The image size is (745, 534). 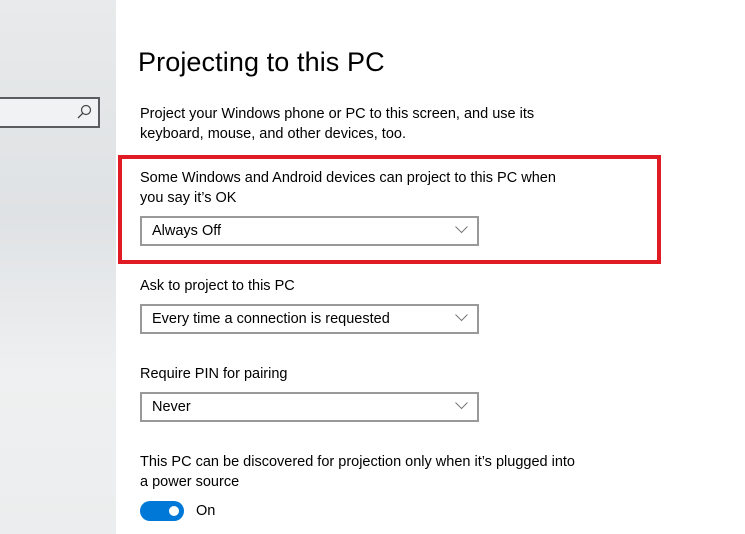 What do you see at coordinates (271, 319) in the screenshot?
I see `ask-to-project-selected-value: Every time a connection is requested` at bounding box center [271, 319].